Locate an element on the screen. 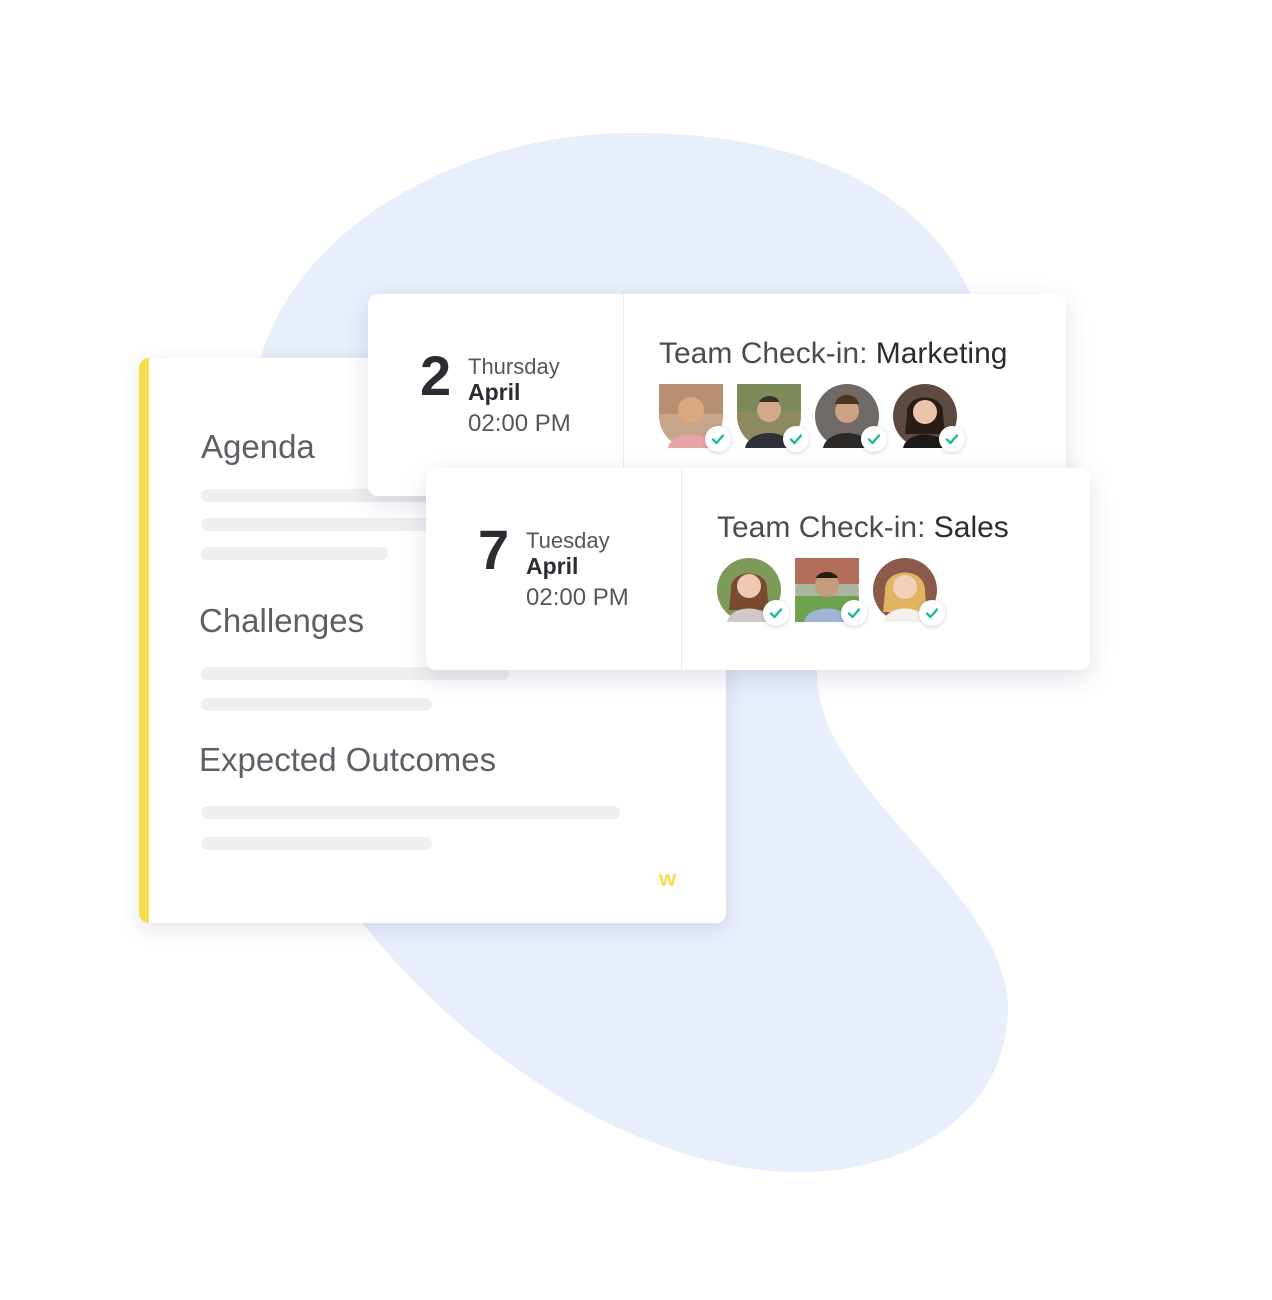 The height and width of the screenshot is (1300, 1272). brand-logo: w is located at coordinates (667, 878).